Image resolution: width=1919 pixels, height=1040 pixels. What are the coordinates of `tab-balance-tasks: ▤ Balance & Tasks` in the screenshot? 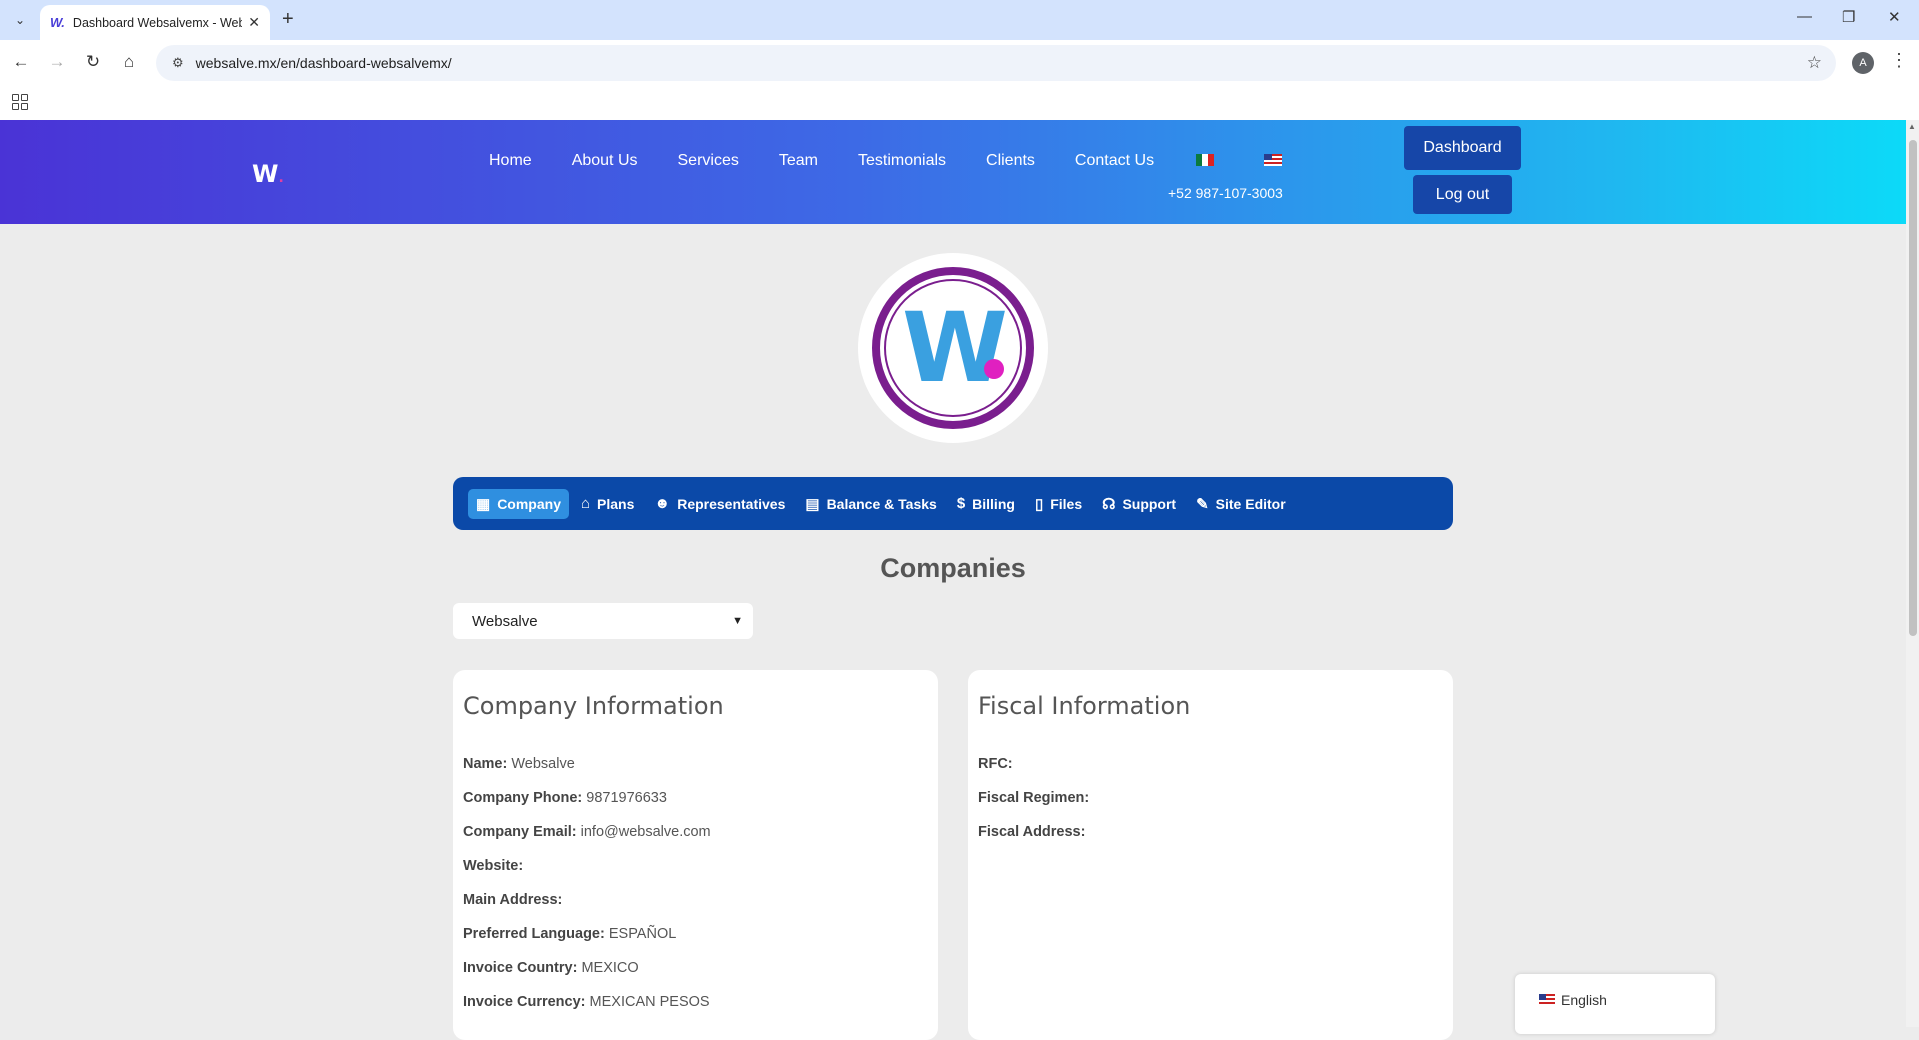 It's located at (870, 504).